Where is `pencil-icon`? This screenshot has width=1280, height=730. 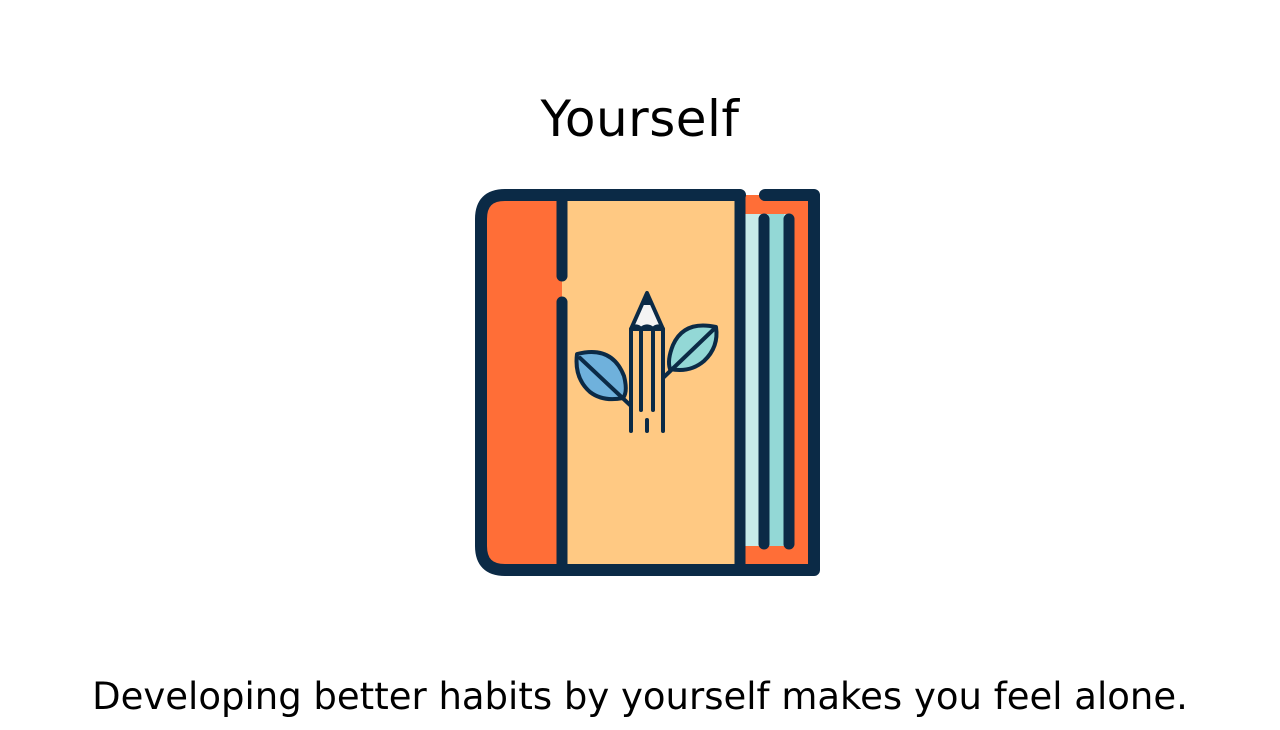 pencil-icon is located at coordinates (647, 362).